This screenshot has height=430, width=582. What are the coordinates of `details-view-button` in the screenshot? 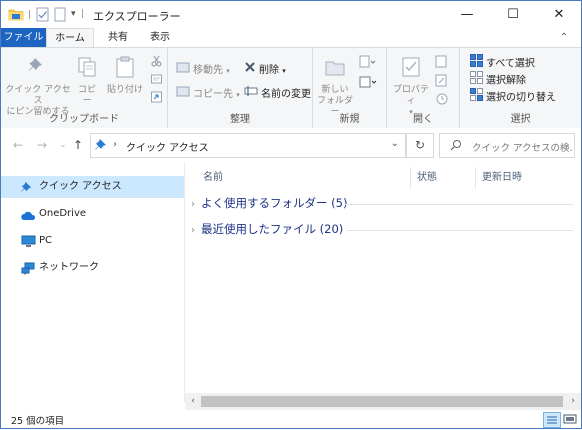 It's located at (552, 420).